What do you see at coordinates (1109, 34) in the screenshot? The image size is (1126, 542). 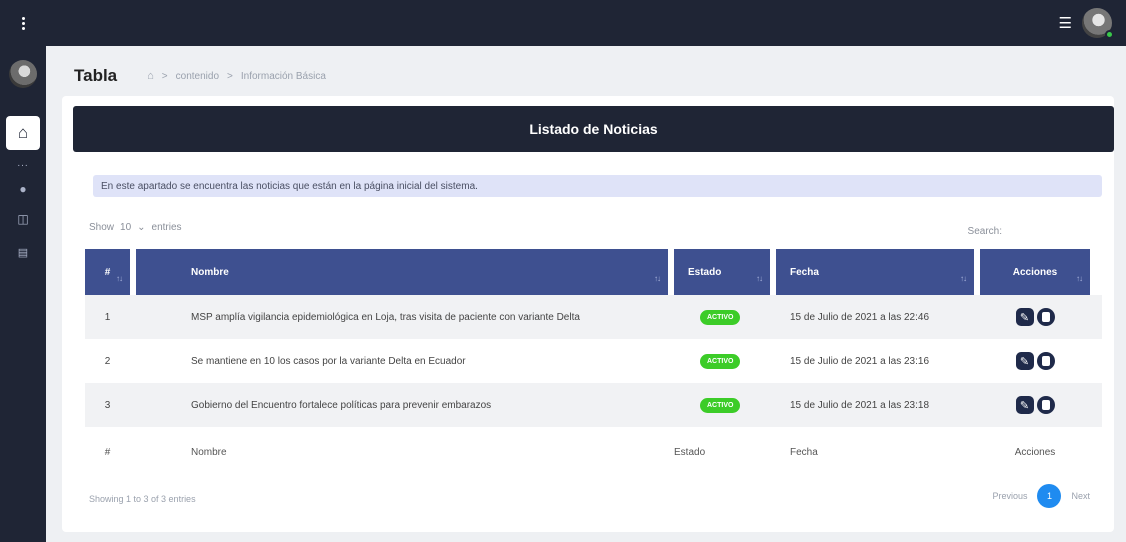 I see `online-status-dot` at bounding box center [1109, 34].